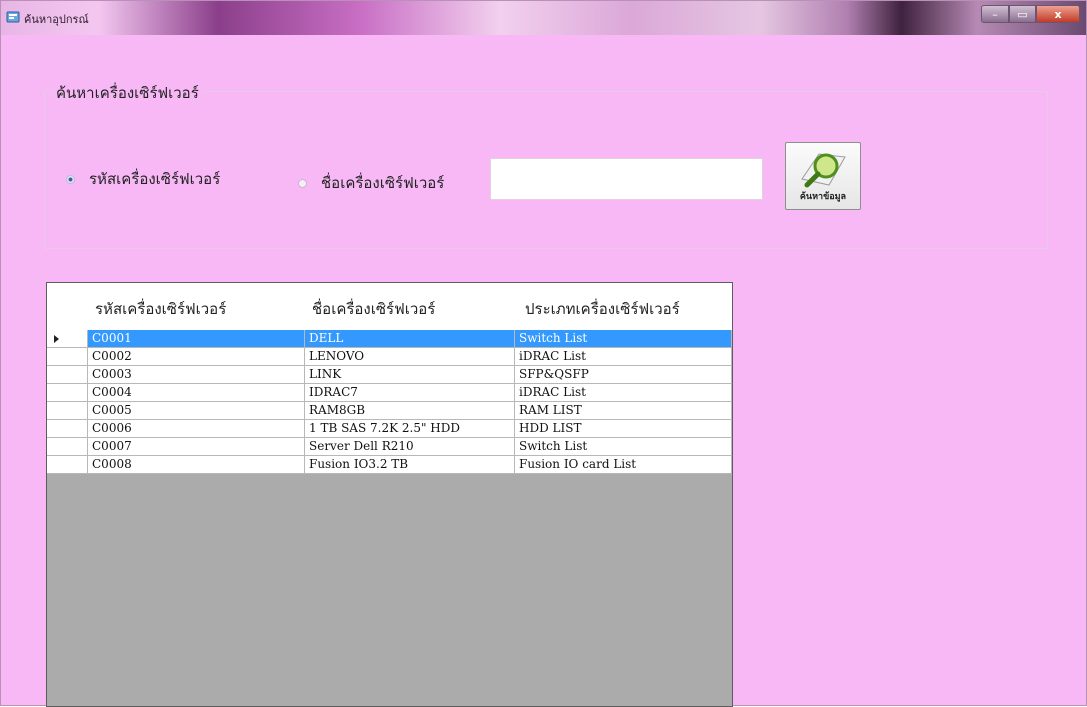 The image size is (1087, 707). I want to click on column-header-server-type: ประเภทเครื่องเซิร์ฟเวอร์, so click(602, 309).